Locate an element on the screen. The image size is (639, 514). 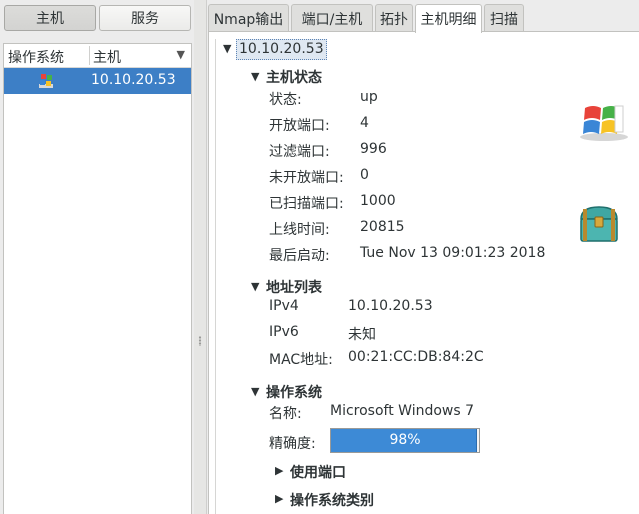
section-host-status: 主机状态 is located at coordinates (294, 77).